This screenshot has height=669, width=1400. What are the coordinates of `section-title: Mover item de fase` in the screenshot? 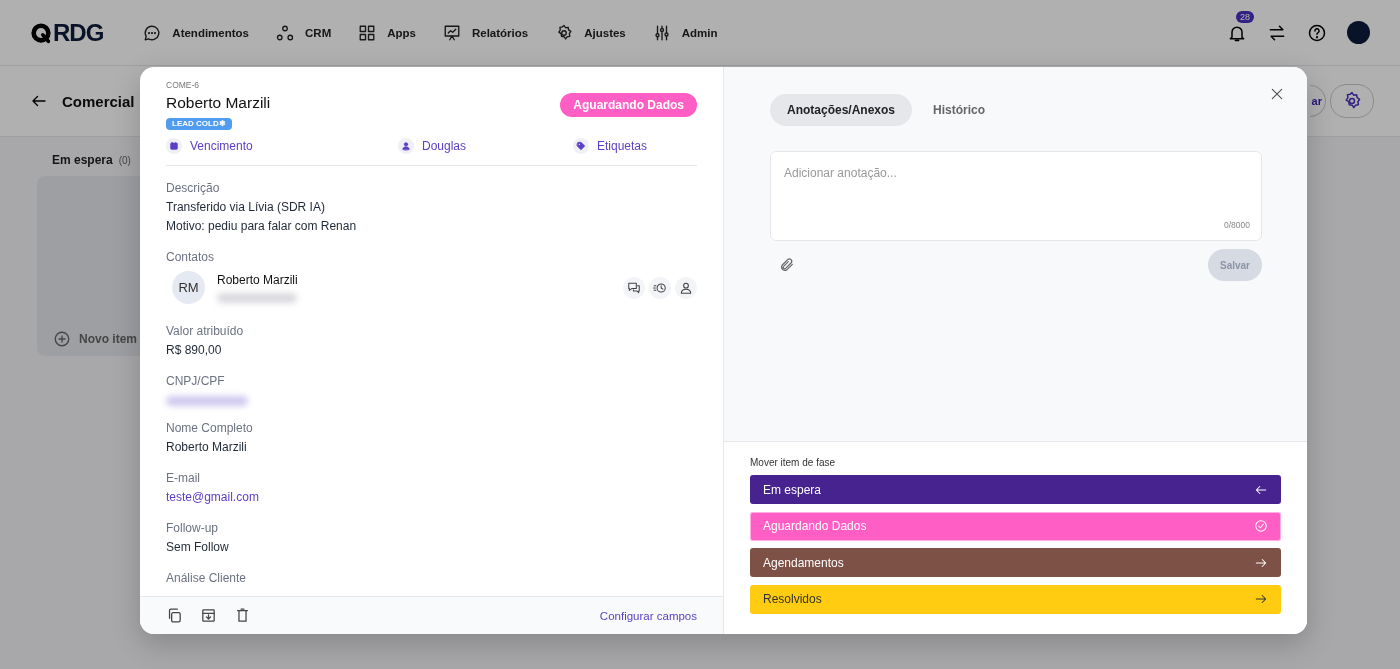 It's located at (793, 462).